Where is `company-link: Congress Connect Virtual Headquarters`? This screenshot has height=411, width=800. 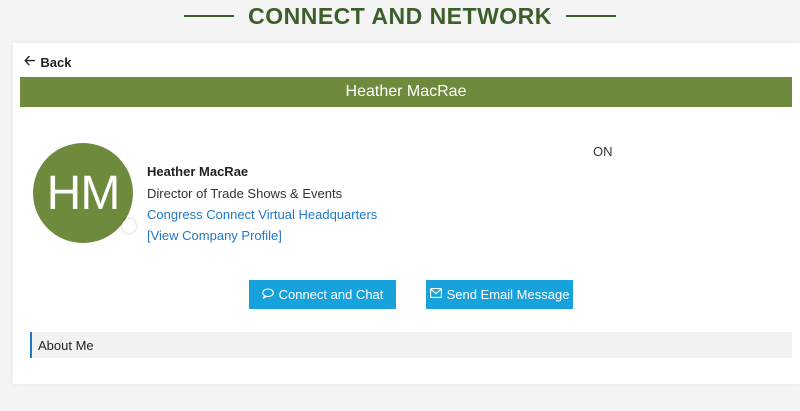
company-link: Congress Connect Virtual Headquarters is located at coordinates (262, 215).